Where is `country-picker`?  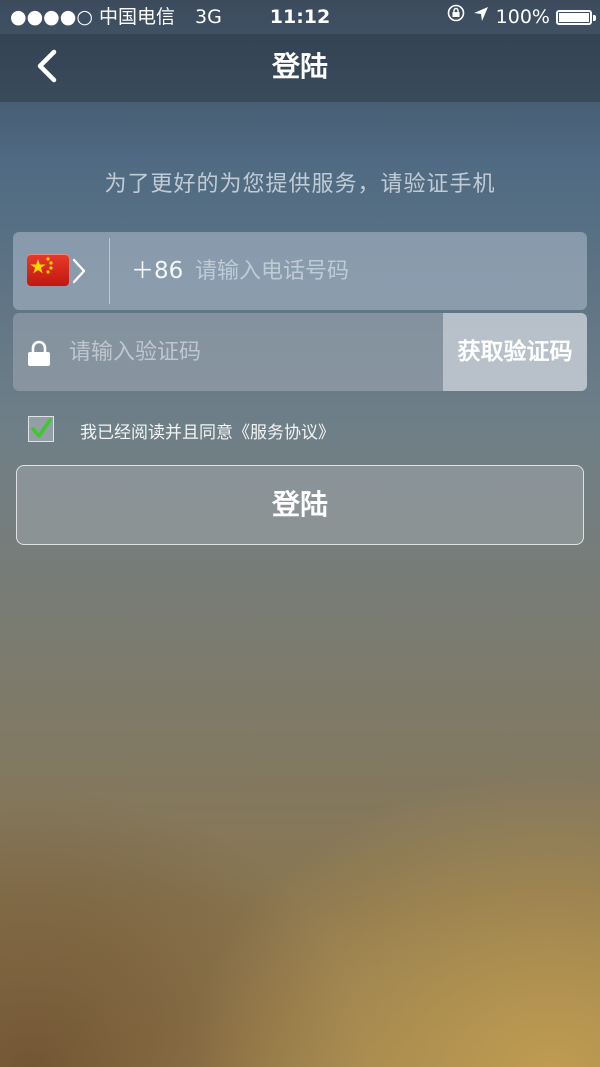
country-picker is located at coordinates (55, 271).